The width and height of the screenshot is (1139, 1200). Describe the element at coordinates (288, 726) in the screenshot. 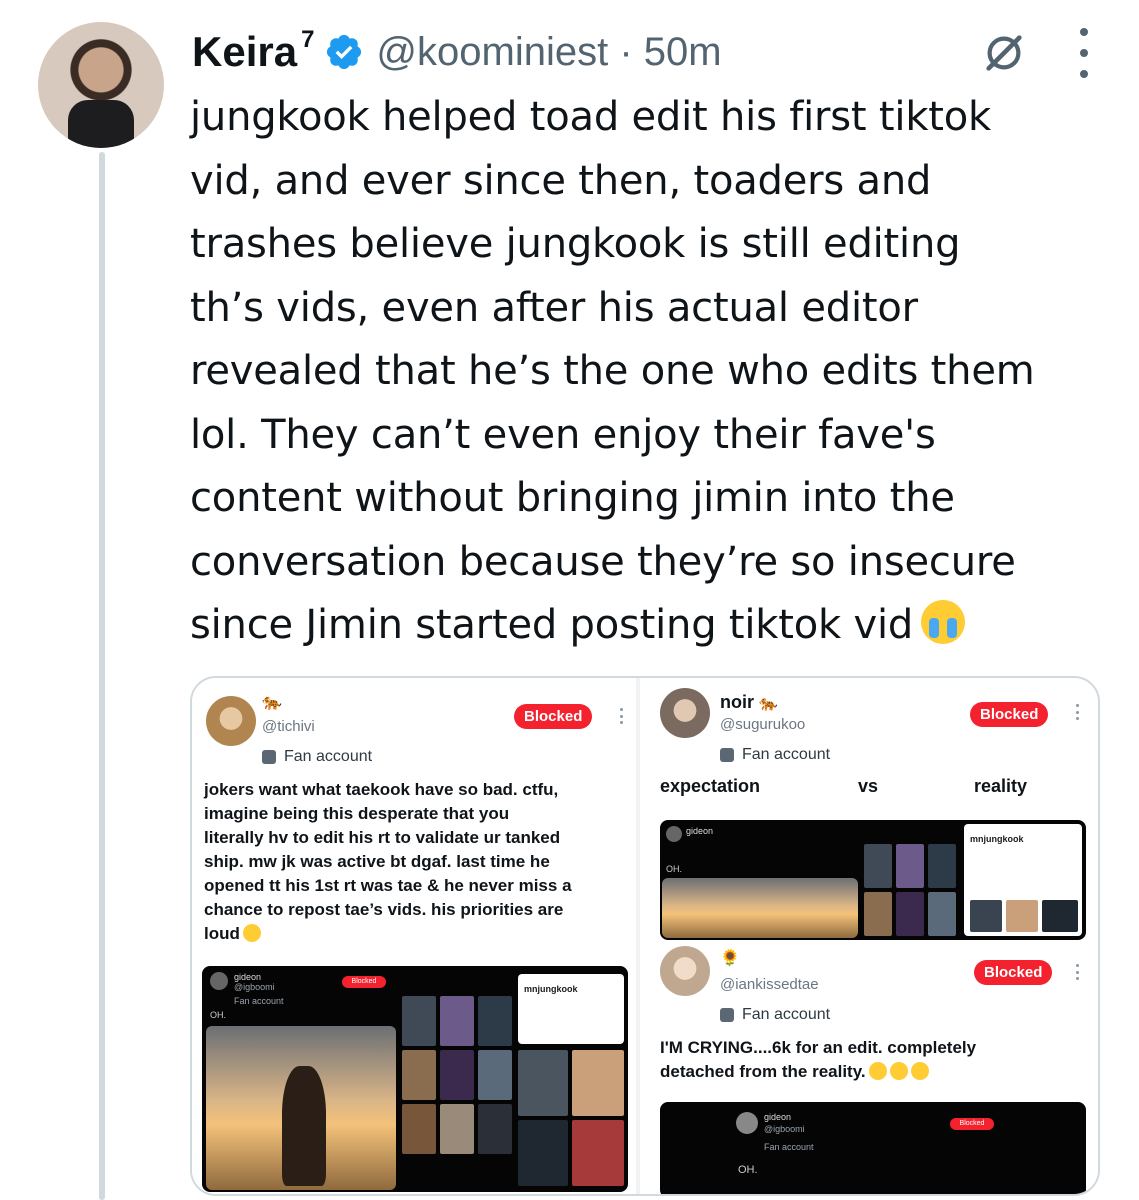

I see `tichivi-handle: @tichivi` at that location.